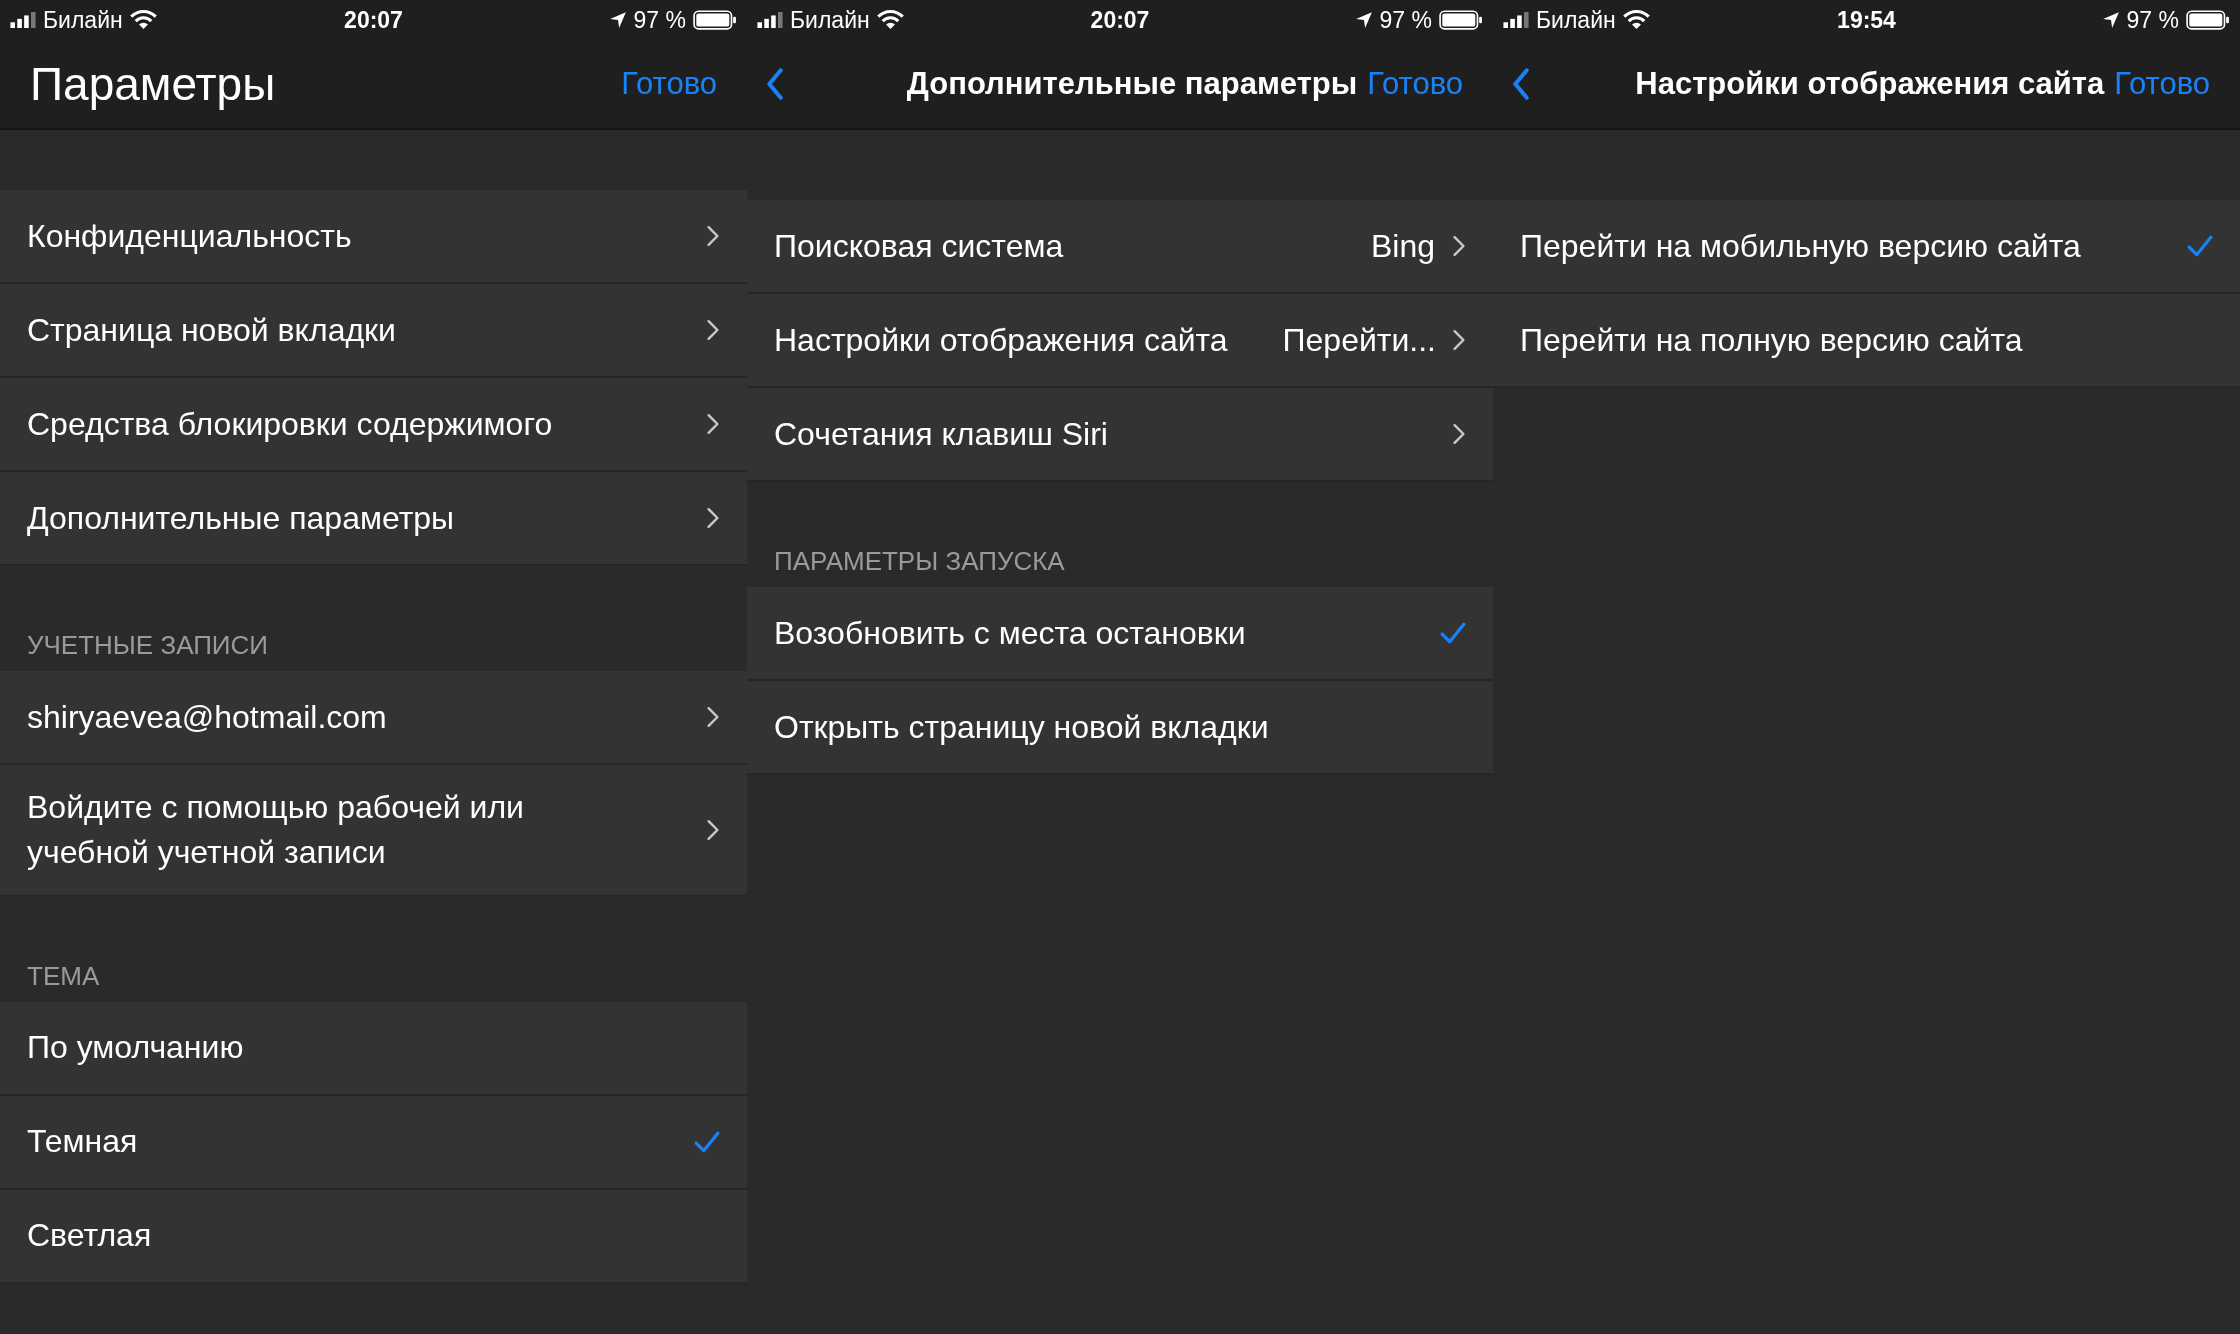 The image size is (2240, 1334). Describe the element at coordinates (241, 518) in the screenshot. I see `row-label: Дополнительные параметры` at that location.